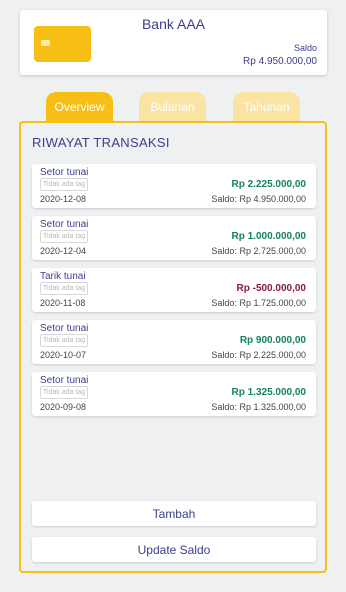  I want to click on transaction-amount: Rp 2.225.000,00, so click(269, 184).